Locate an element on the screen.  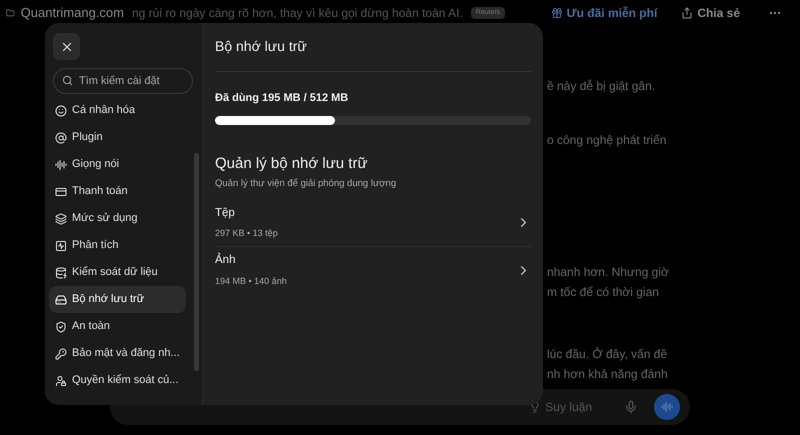
offer-link: Ưu đãi miễn phí is located at coordinates (604, 13).